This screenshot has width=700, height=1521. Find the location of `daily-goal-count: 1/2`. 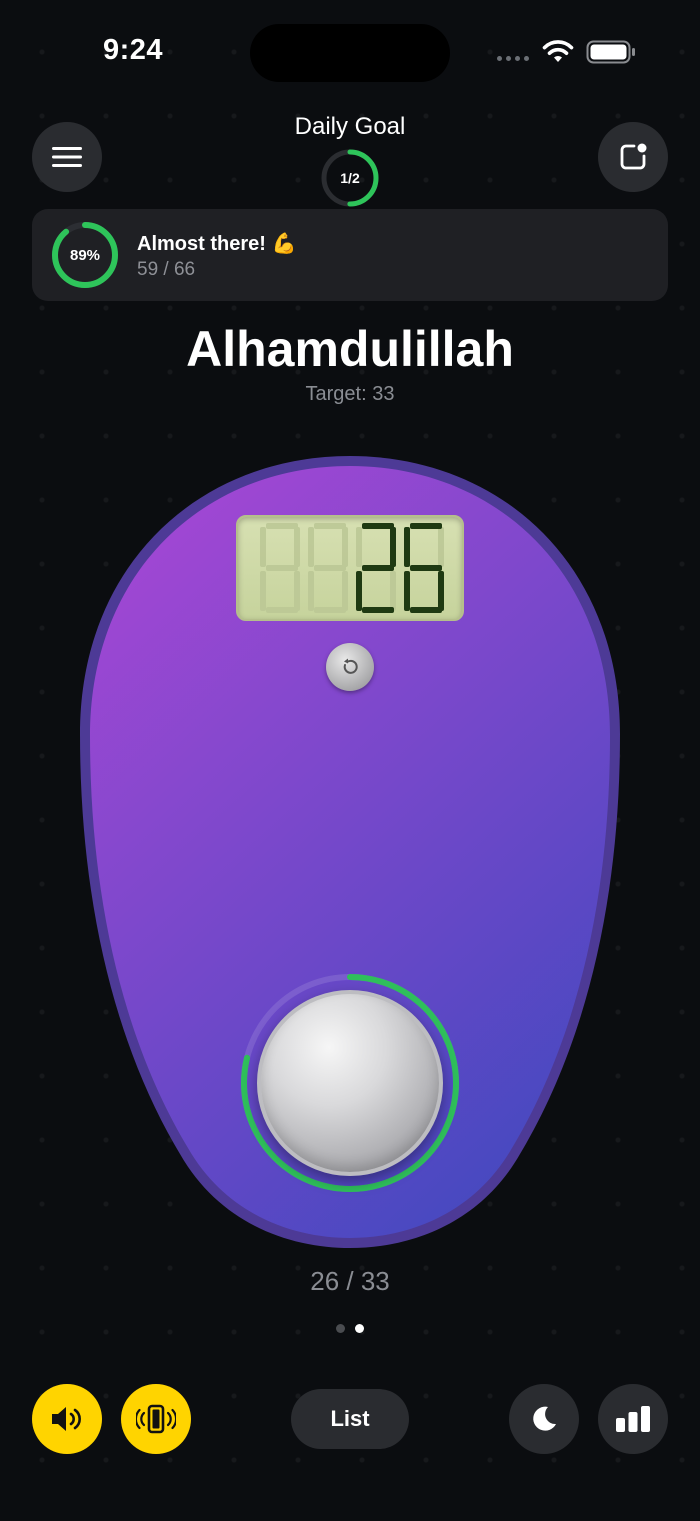

daily-goal-count: 1/2 is located at coordinates (350, 178).